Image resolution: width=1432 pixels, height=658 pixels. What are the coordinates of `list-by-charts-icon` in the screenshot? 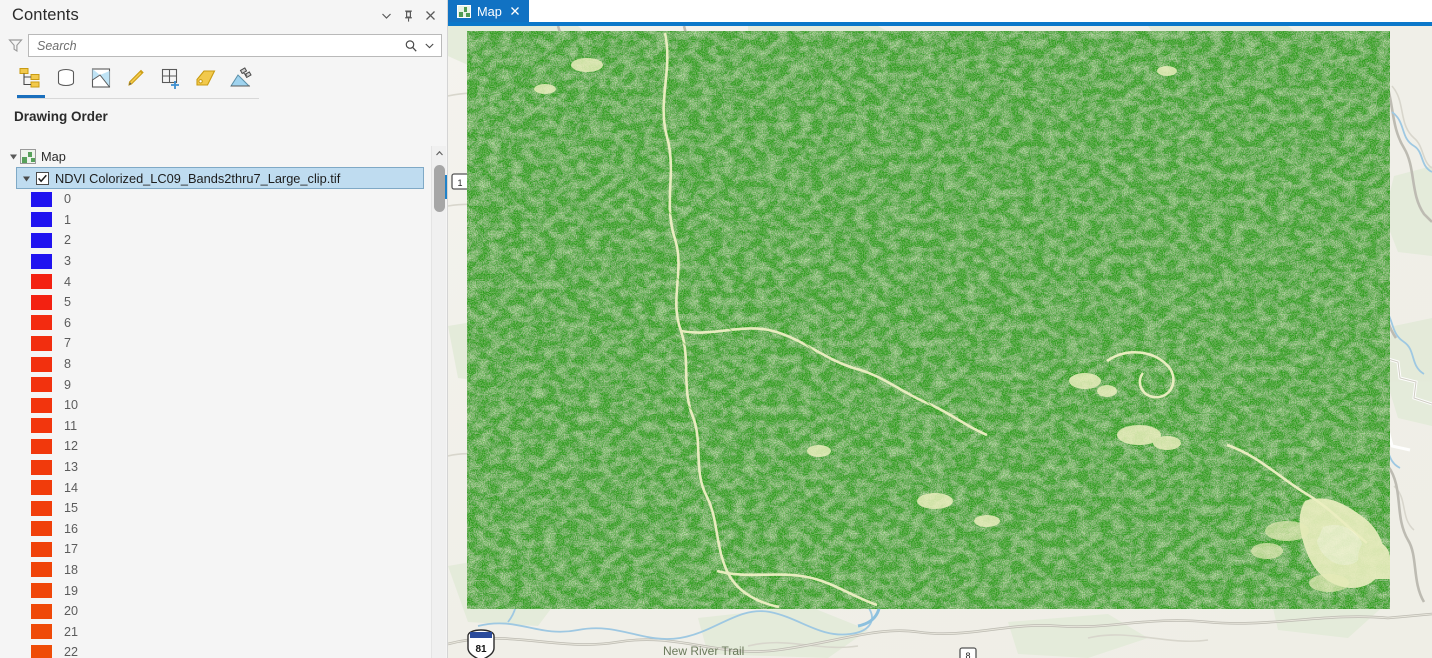 It's located at (241, 78).